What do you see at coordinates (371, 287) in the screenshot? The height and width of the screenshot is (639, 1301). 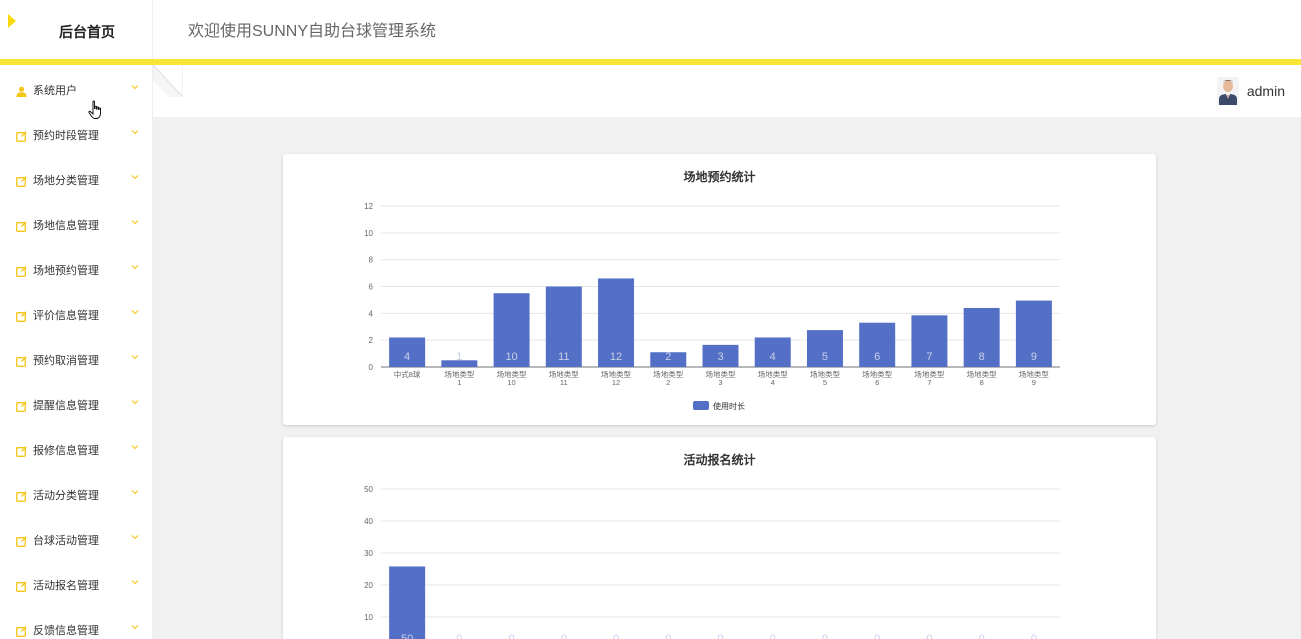 I see `y-tick-label: 6` at bounding box center [371, 287].